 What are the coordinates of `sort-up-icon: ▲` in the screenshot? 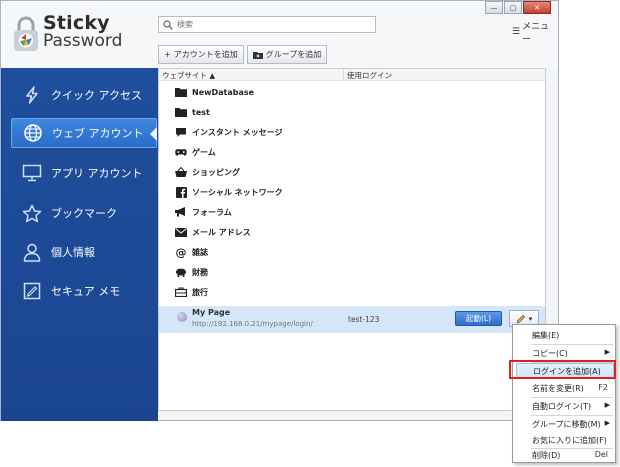 It's located at (212, 75).